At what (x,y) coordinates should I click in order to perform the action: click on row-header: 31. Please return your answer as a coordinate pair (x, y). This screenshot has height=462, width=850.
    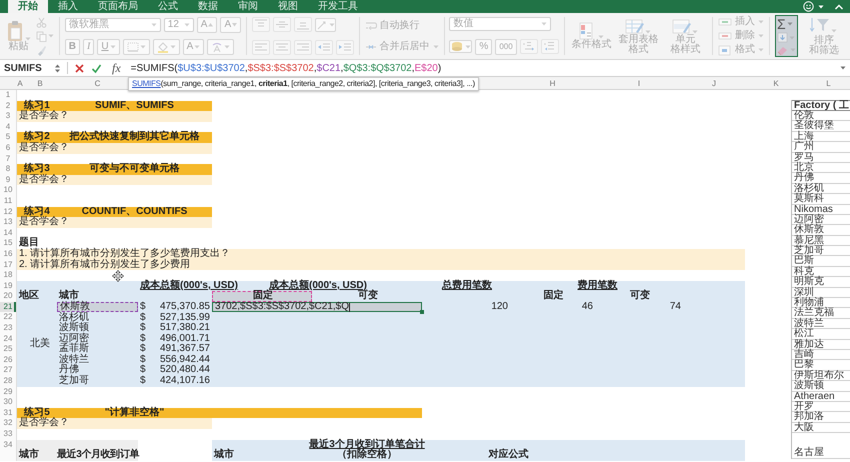
    Looking at the image, I should click on (8, 413).